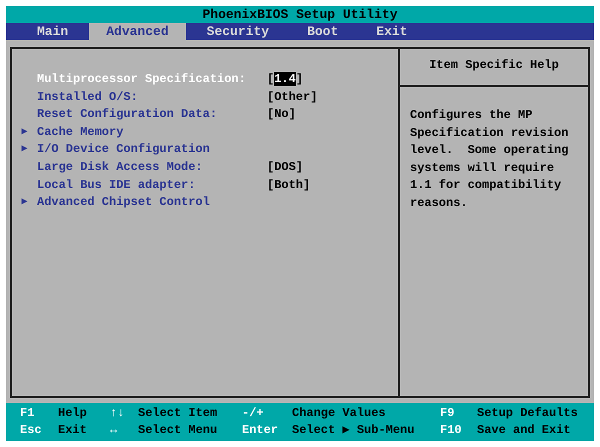 This screenshot has height=447, width=600. Describe the element at coordinates (288, 185) in the screenshot. I see `setting-value: [Both]` at that location.